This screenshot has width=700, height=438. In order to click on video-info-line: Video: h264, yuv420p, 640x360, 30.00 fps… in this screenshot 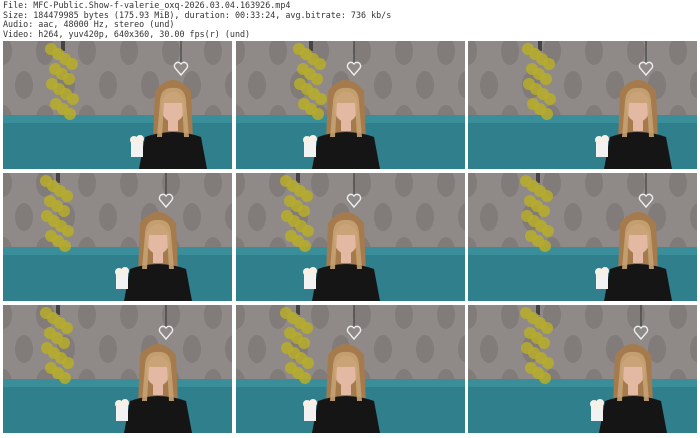, I will do `click(127, 33)`.